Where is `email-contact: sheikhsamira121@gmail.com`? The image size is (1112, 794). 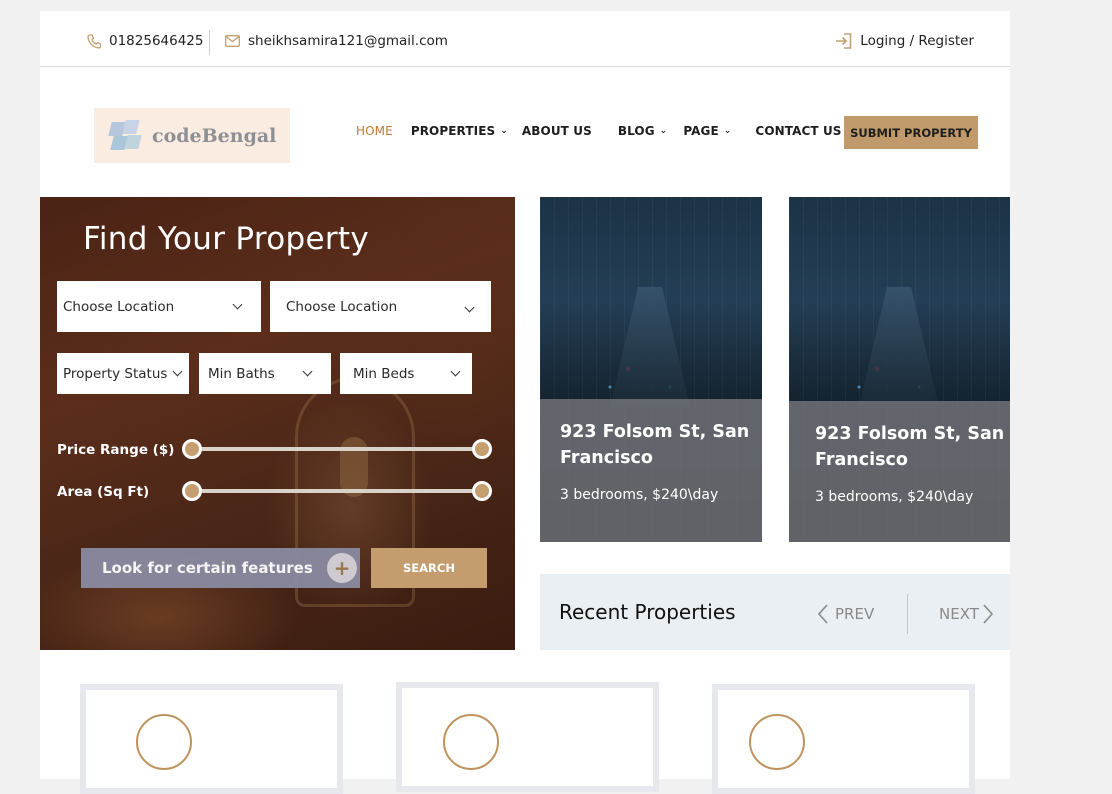 email-contact: sheikhsamira121@gmail.com is located at coordinates (336, 41).